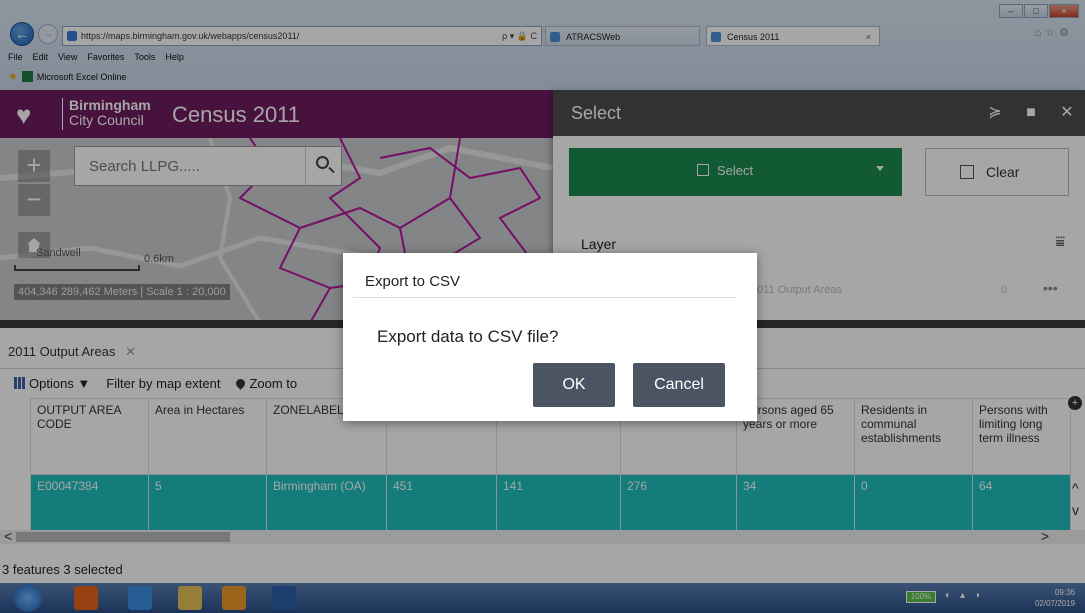 The image size is (1085, 613). I want to click on tab-favicon, so click(555, 37).